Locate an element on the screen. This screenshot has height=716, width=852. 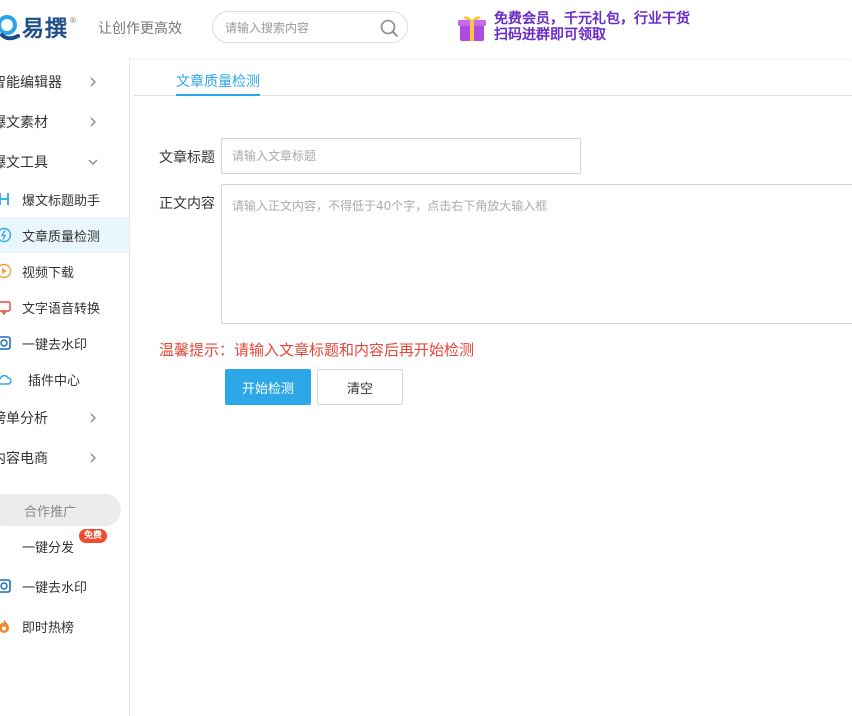
sidebar-item-remove-watermark: 一键去水印 is located at coordinates (64, 343).